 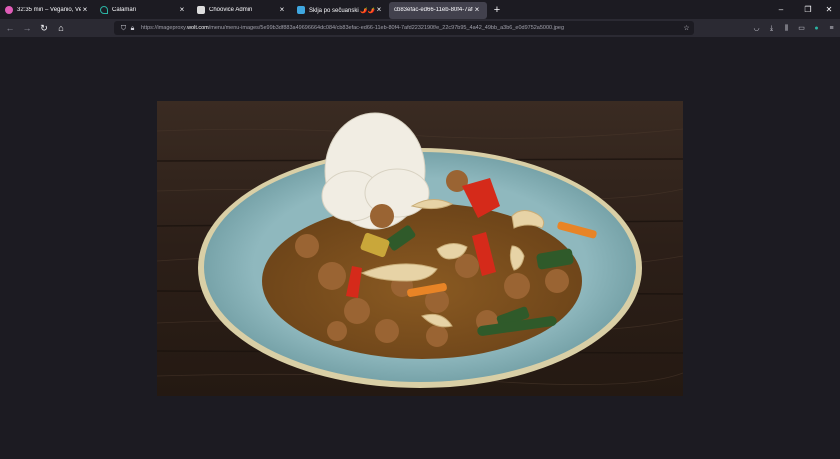 I want to click on tab-veganio: 32:35 min – Veganio, Veganio – Wolt ×, so click(x=47, y=10).